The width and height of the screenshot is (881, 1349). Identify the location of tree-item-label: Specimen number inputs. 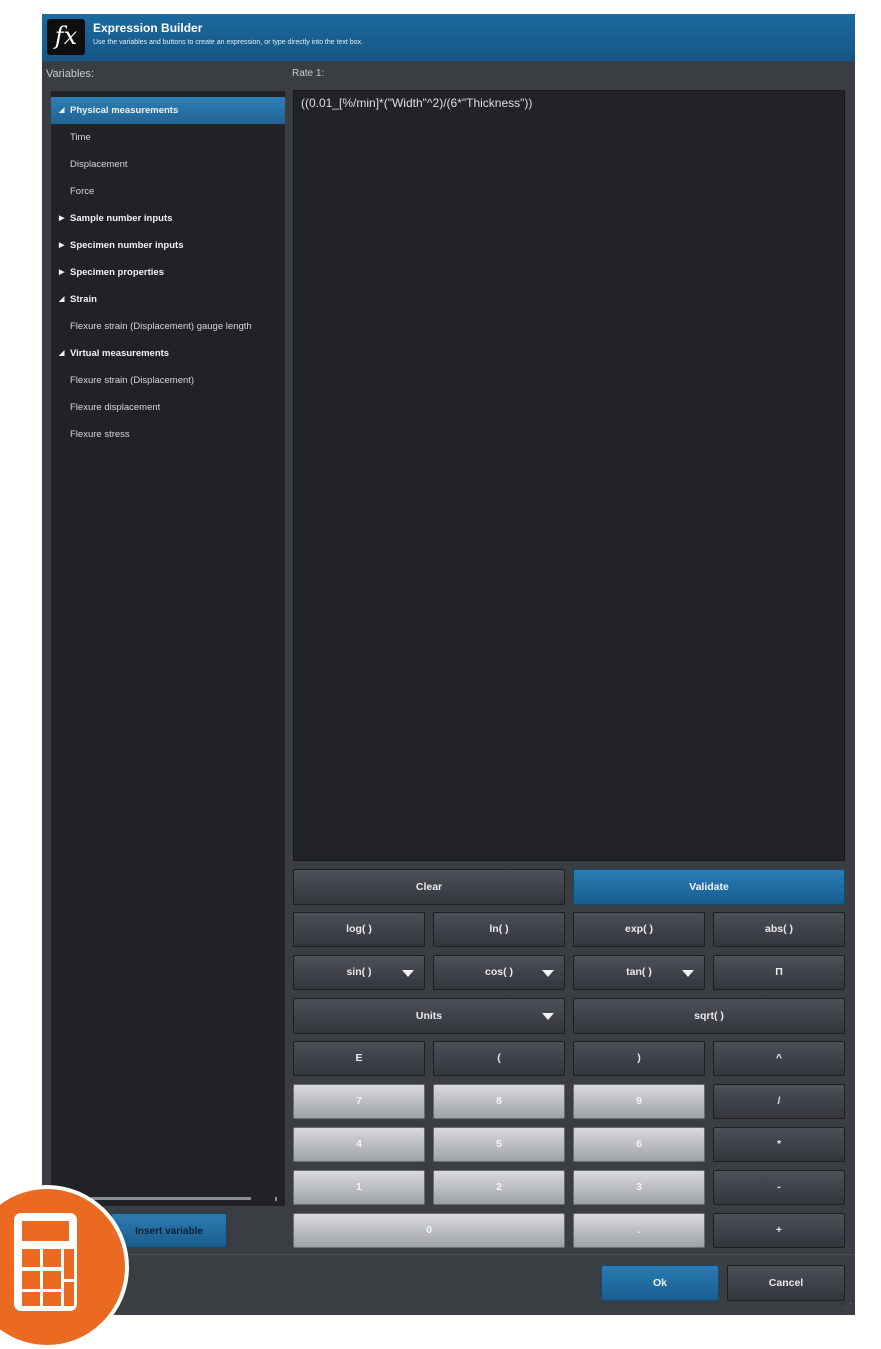
(127, 245).